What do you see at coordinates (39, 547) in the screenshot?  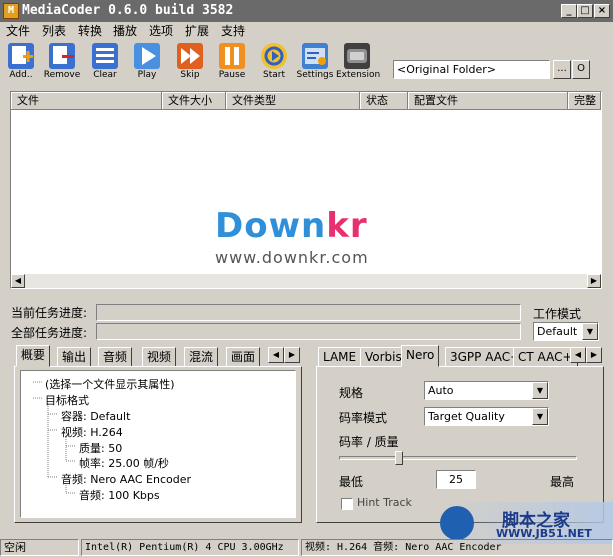 I see `status-state: 空闲` at bounding box center [39, 547].